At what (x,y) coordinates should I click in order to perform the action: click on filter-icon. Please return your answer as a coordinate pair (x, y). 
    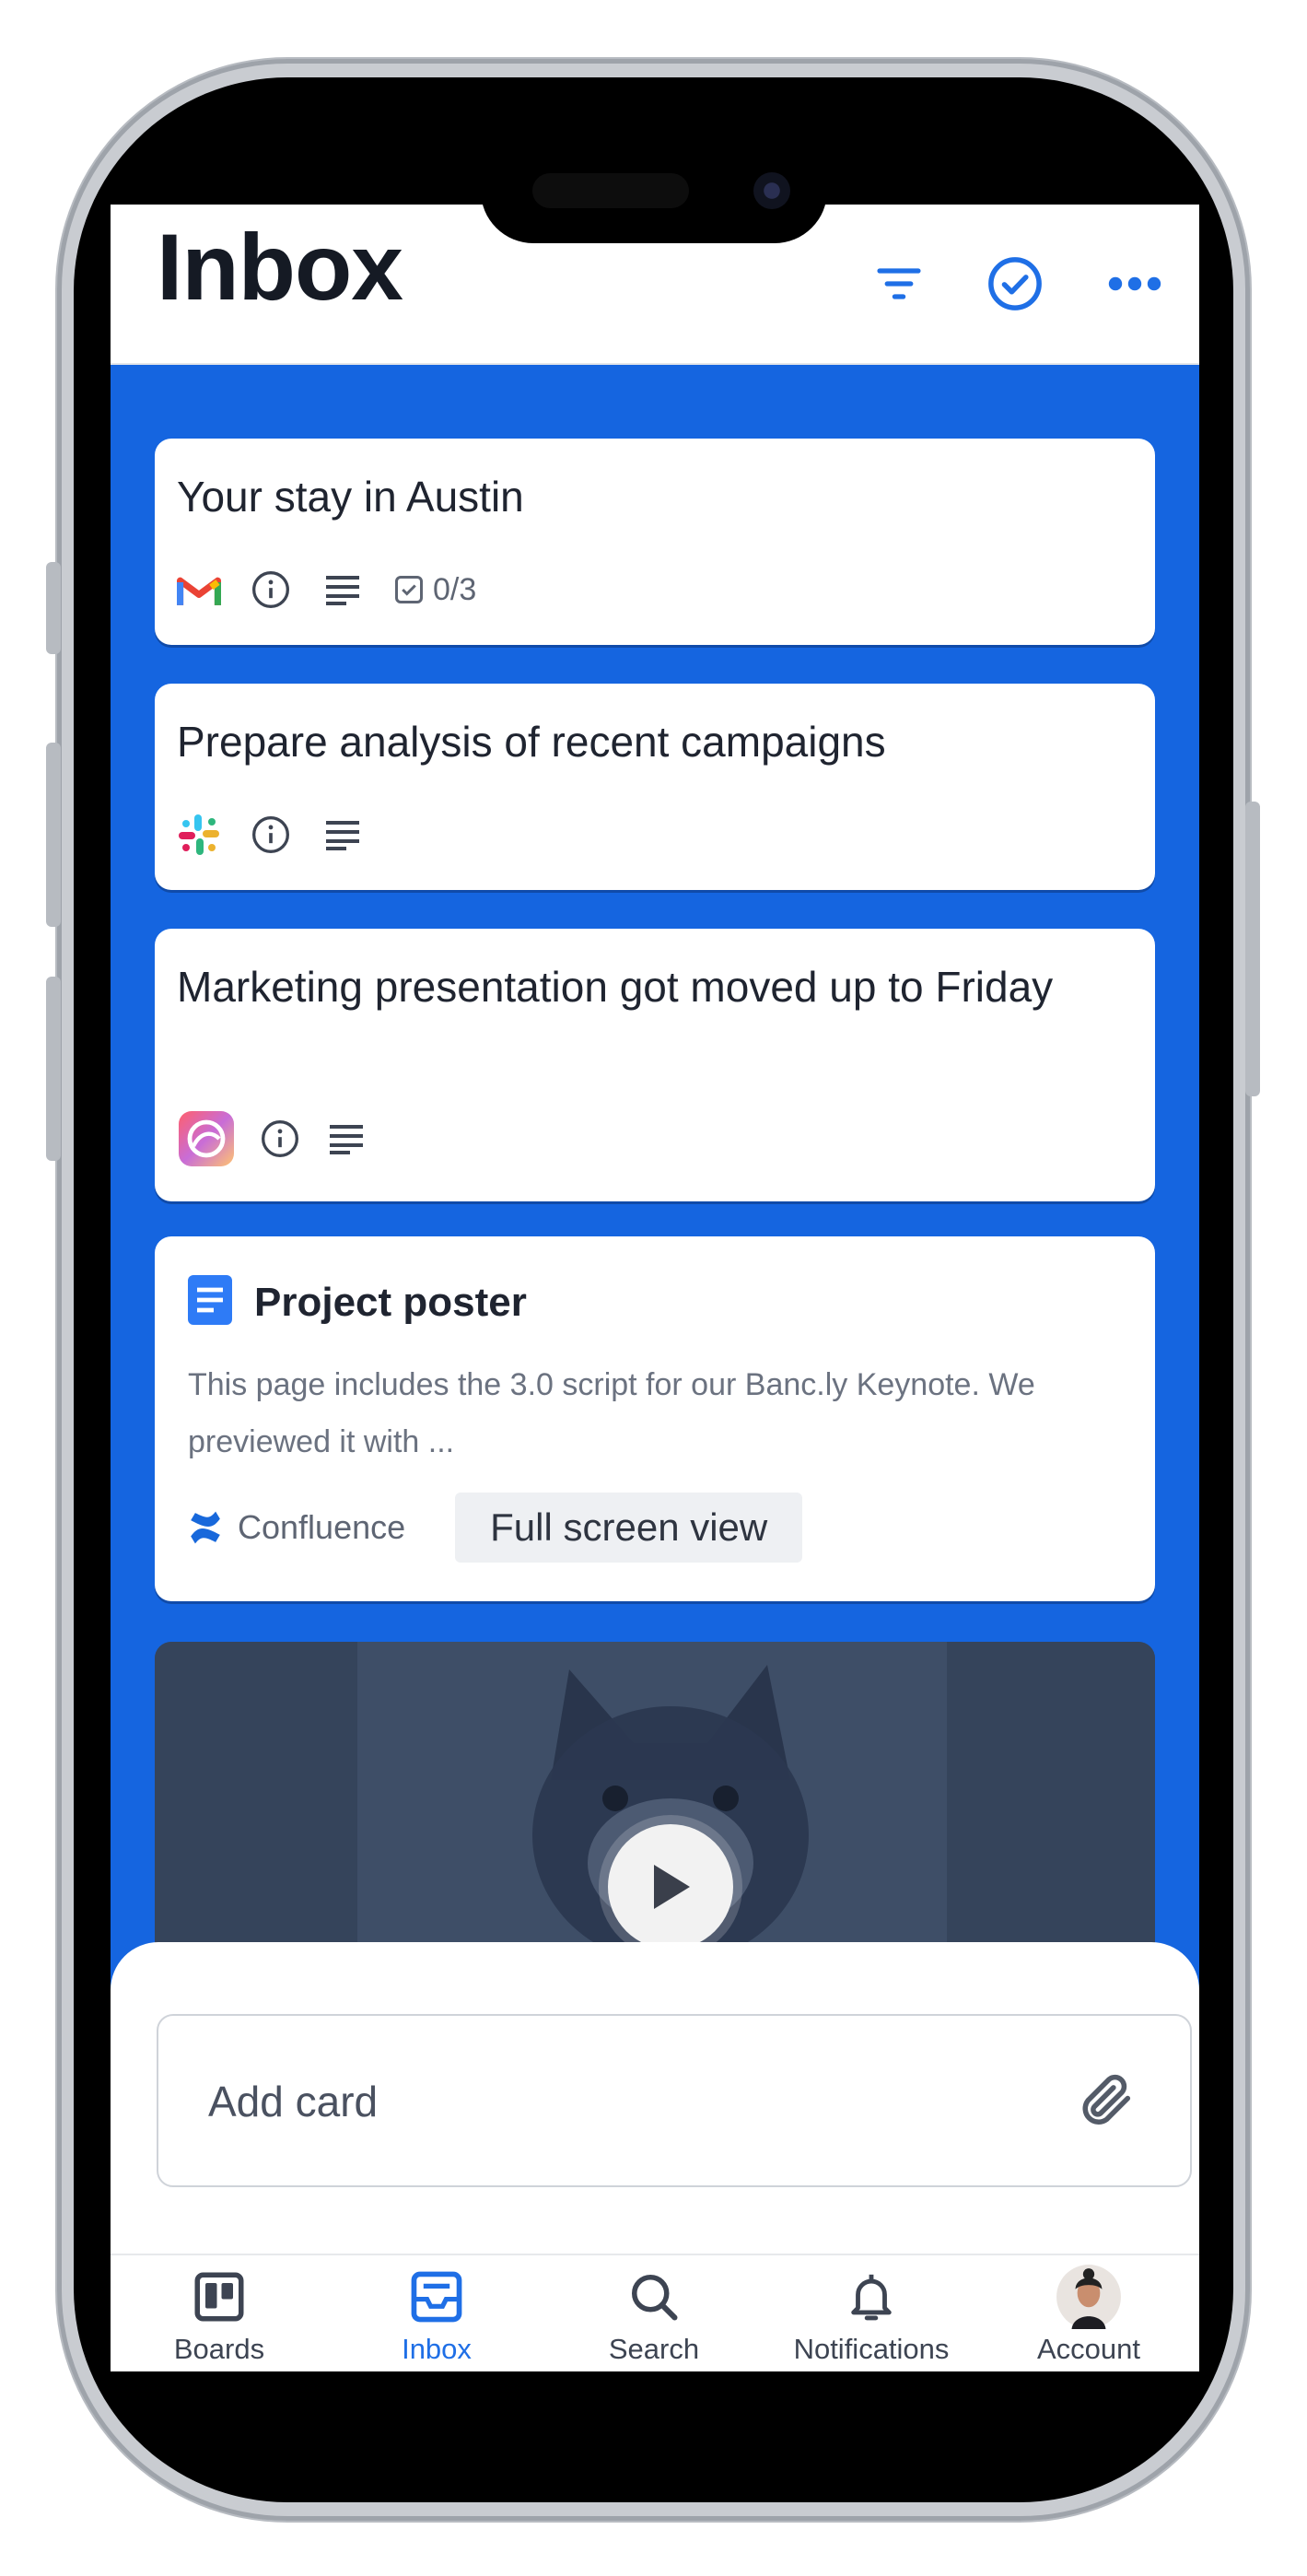
    Looking at the image, I should click on (899, 284).